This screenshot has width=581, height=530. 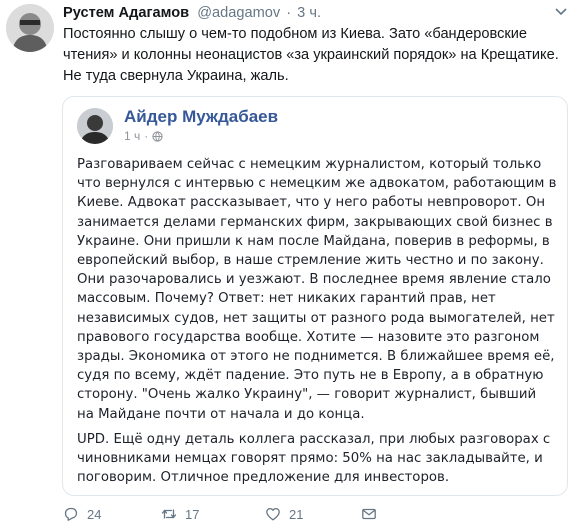 What do you see at coordinates (201, 117) in the screenshot?
I see `quoted-author-name: Айдер Муждабаев` at bounding box center [201, 117].